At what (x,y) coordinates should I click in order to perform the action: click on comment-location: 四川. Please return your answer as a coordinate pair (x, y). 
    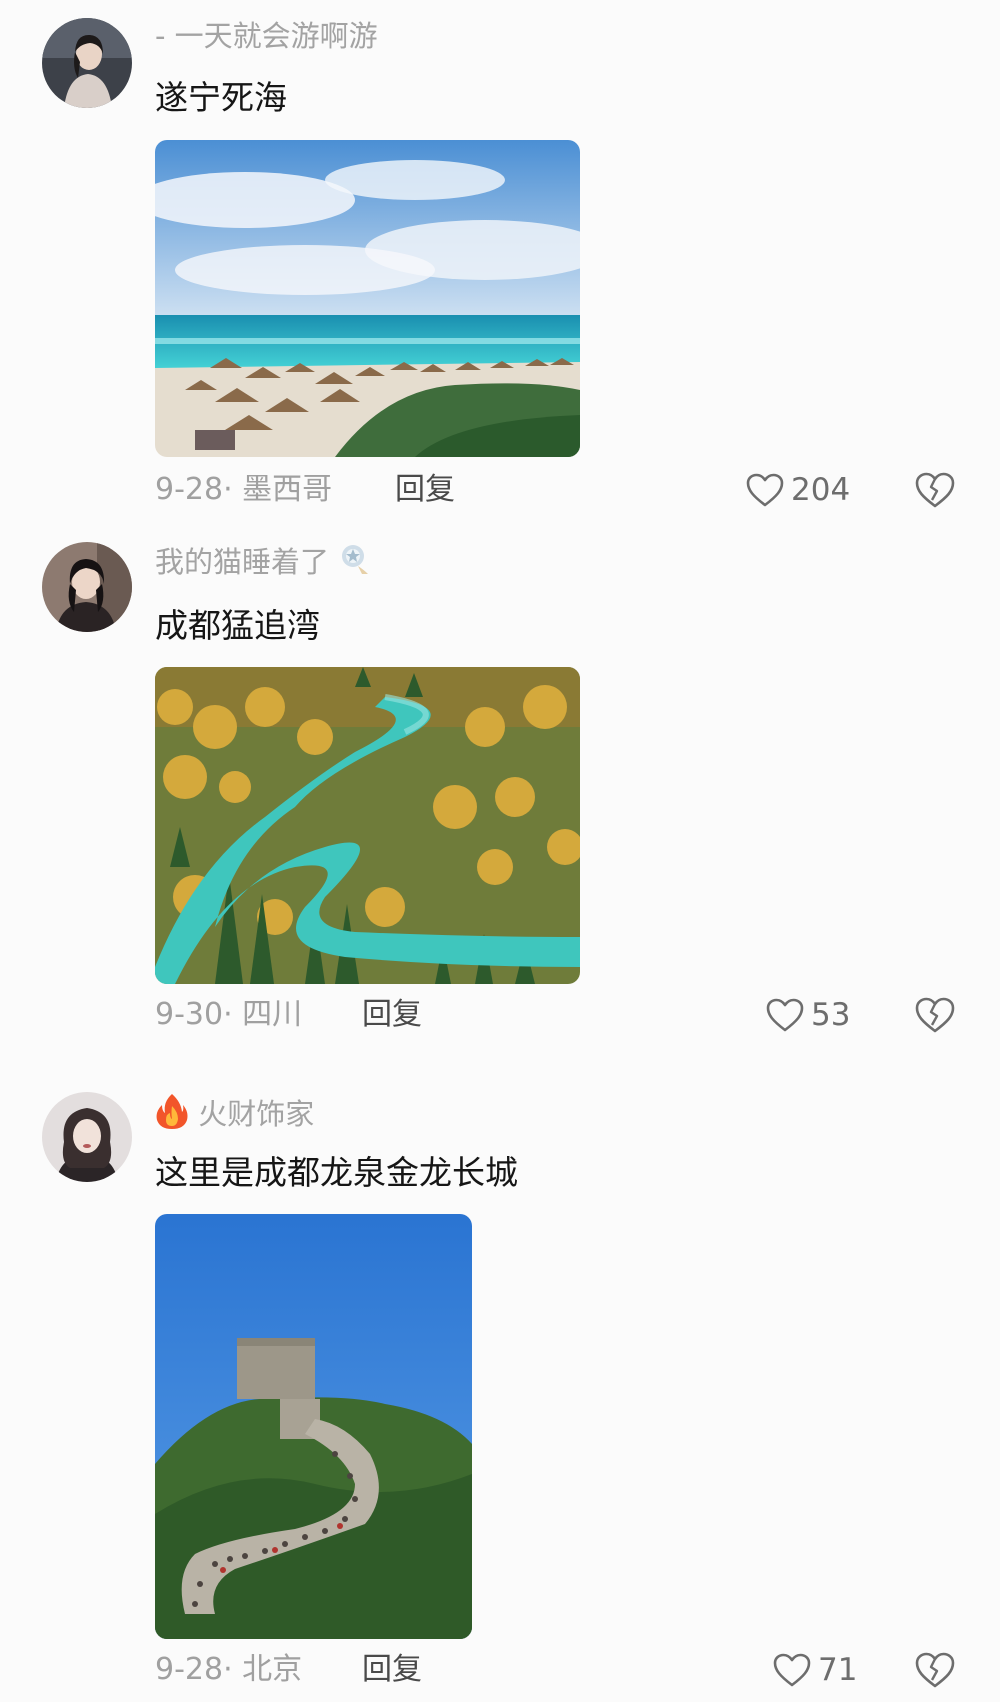
    Looking at the image, I should click on (272, 1014).